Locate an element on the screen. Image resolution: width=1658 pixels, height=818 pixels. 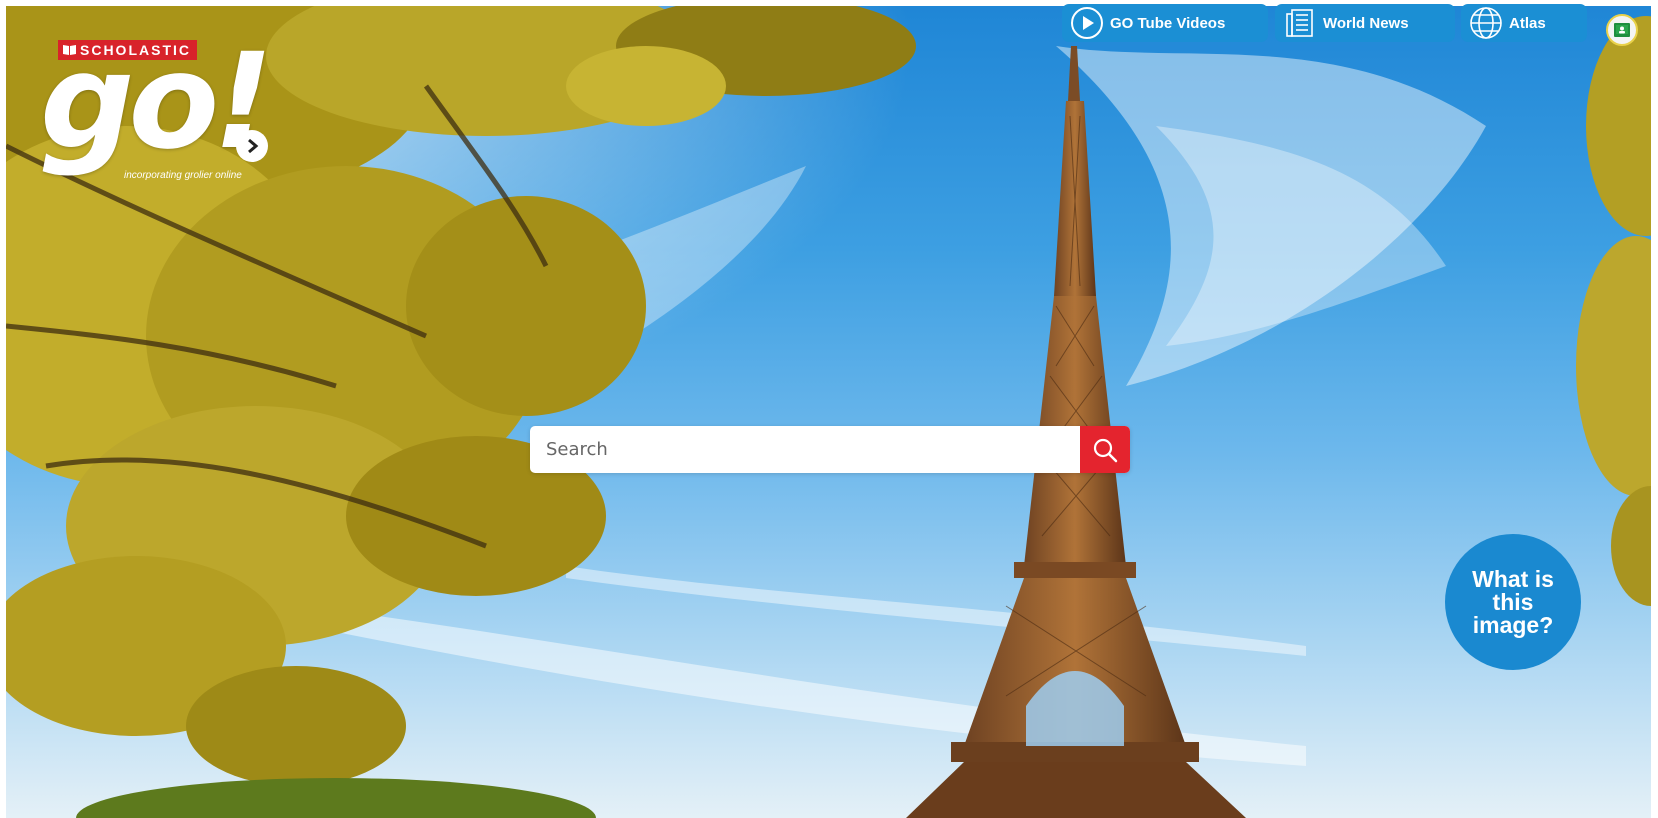
search-button is located at coordinates (1105, 449).